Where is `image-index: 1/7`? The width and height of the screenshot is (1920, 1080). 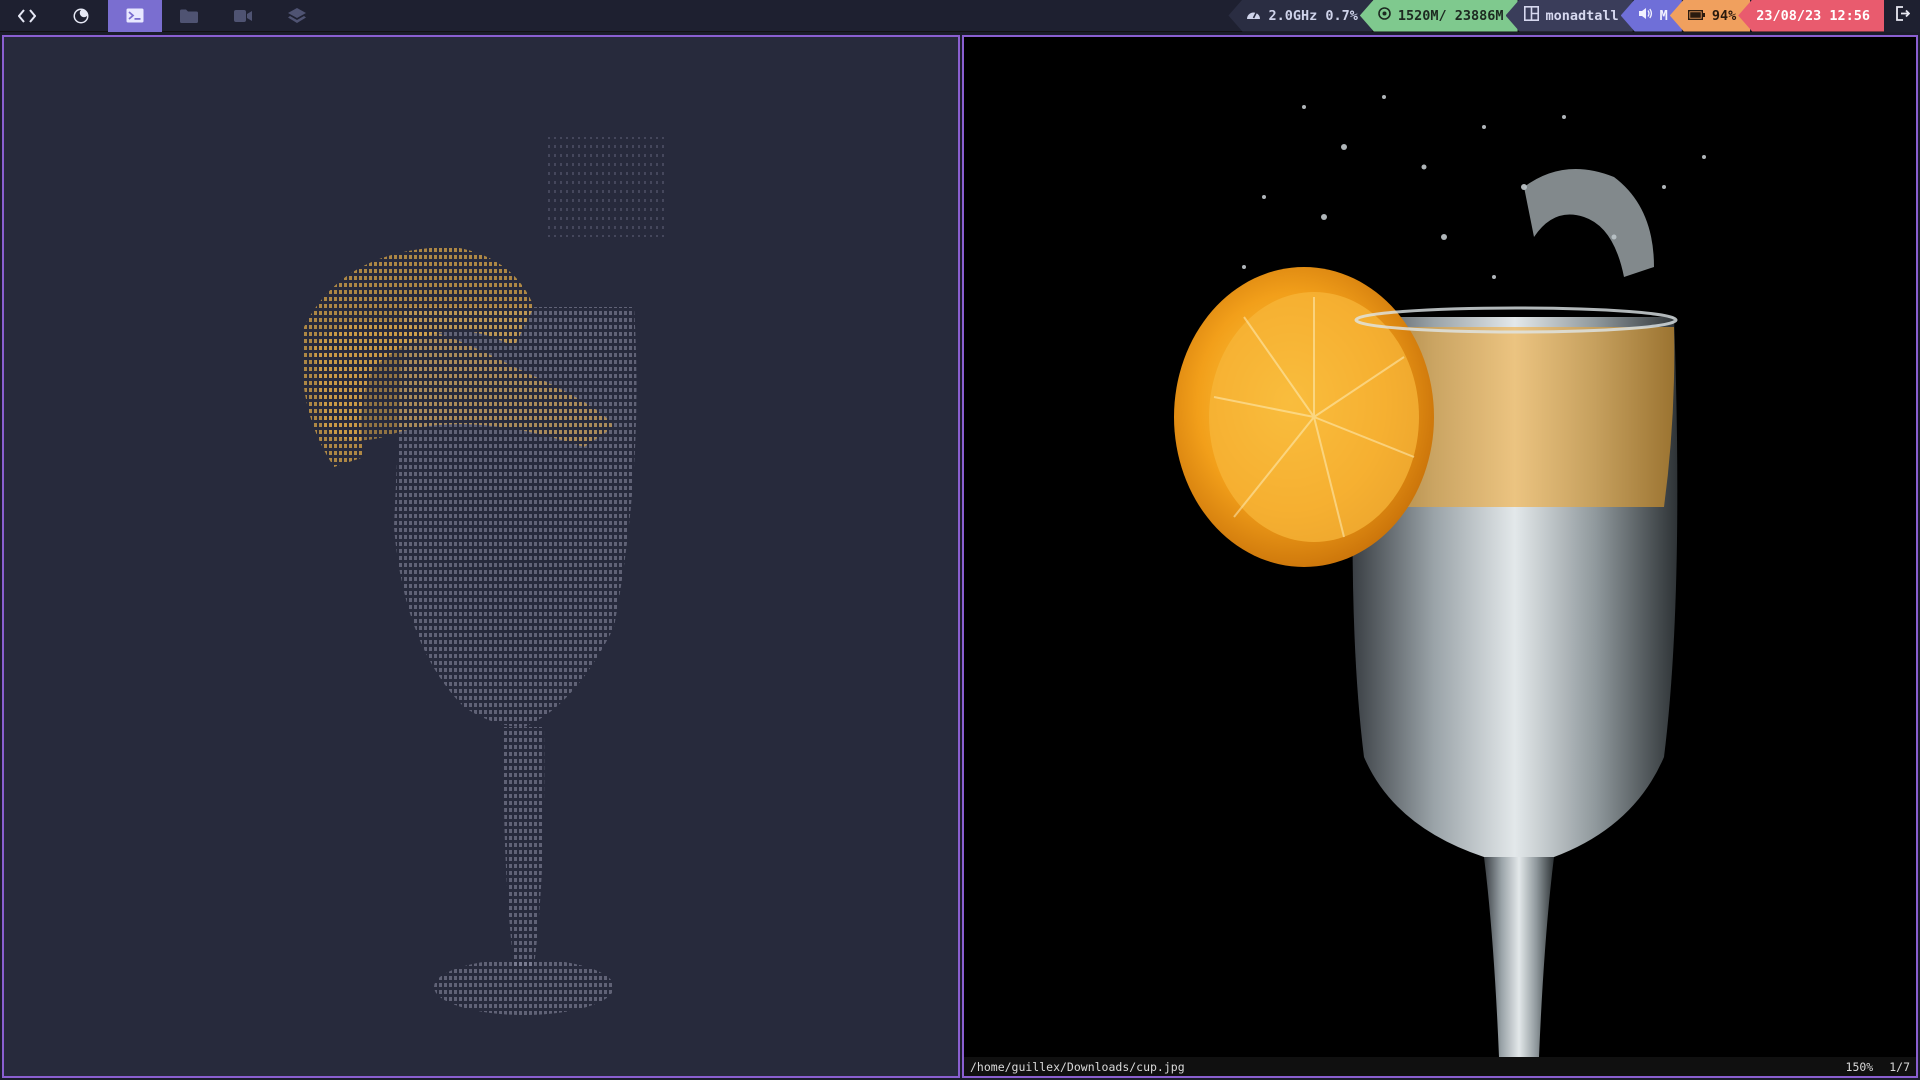
image-index: 1/7 is located at coordinates (1899, 1066).